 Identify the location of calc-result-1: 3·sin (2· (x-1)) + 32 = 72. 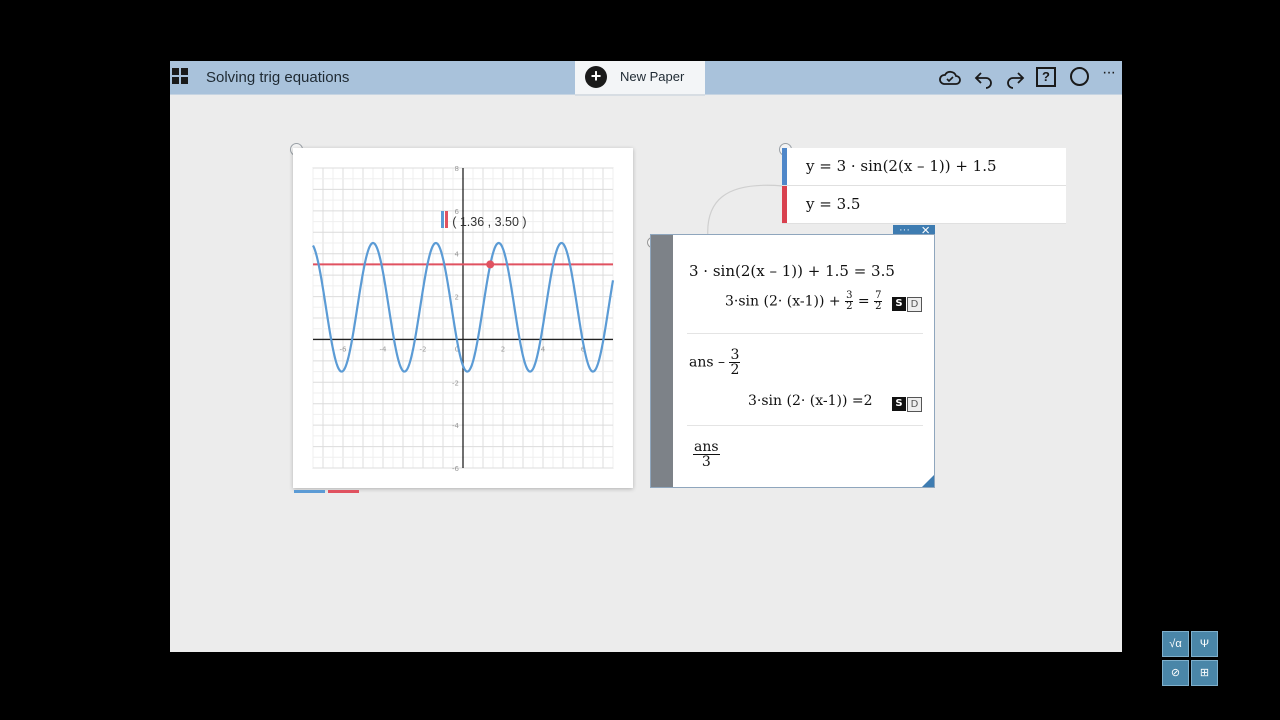
(804, 301).